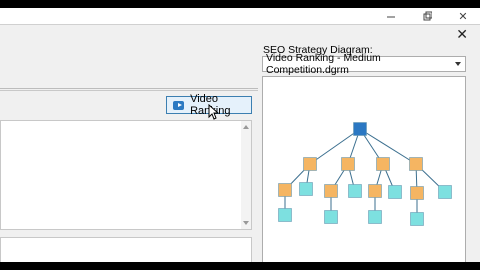 This screenshot has width=480, height=270. Describe the element at coordinates (375, 217) in the screenshot. I see `diagram-node-c1c` at that location.